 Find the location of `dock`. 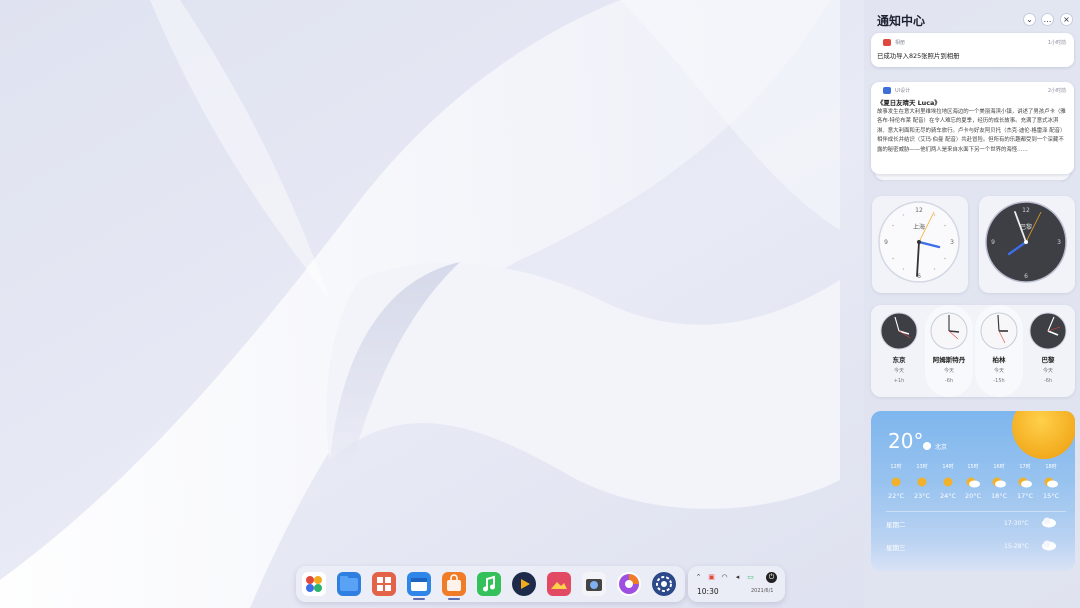

dock is located at coordinates (490, 584).